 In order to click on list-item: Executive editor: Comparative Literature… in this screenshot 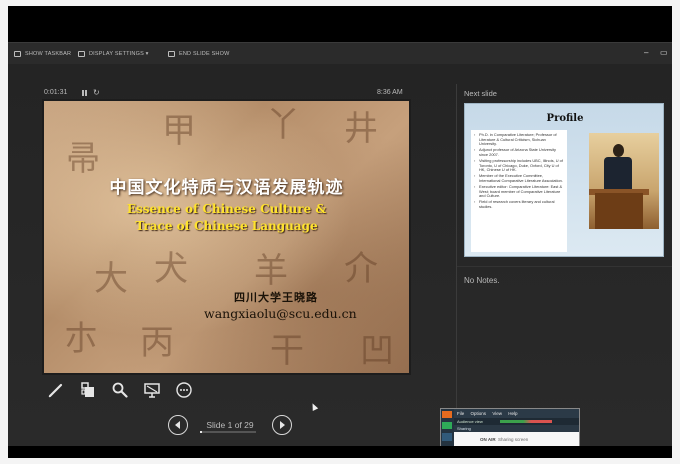, I will do `click(519, 191)`.